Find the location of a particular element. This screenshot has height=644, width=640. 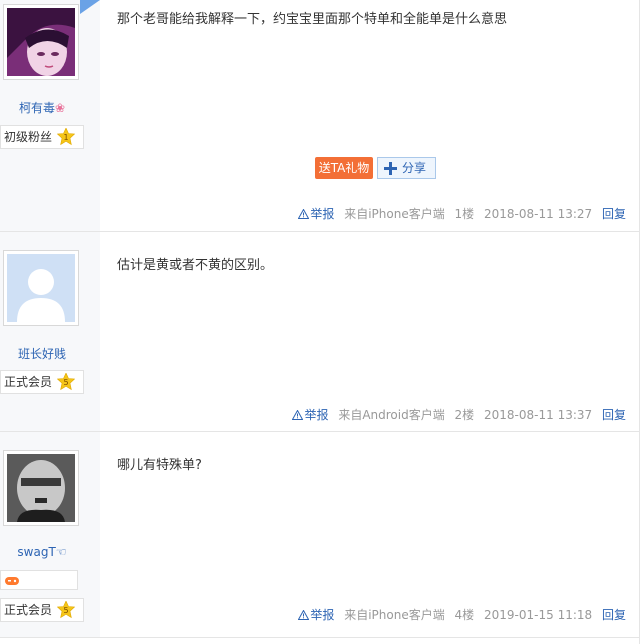

post-time: 2018-08-11 13:27 is located at coordinates (538, 214).